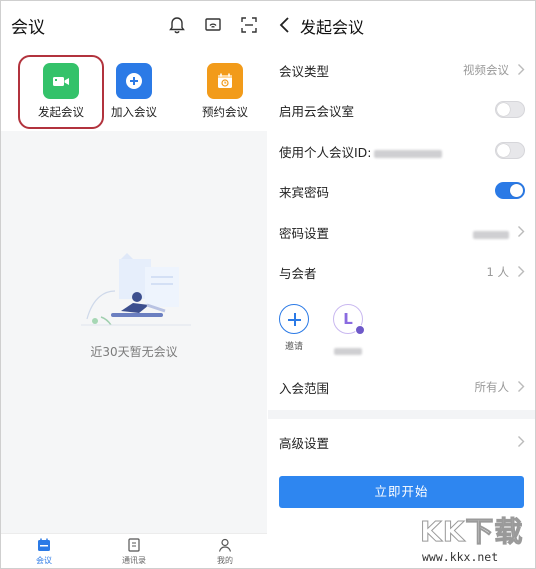  I want to click on cloud-room-toggle, so click(510, 109).